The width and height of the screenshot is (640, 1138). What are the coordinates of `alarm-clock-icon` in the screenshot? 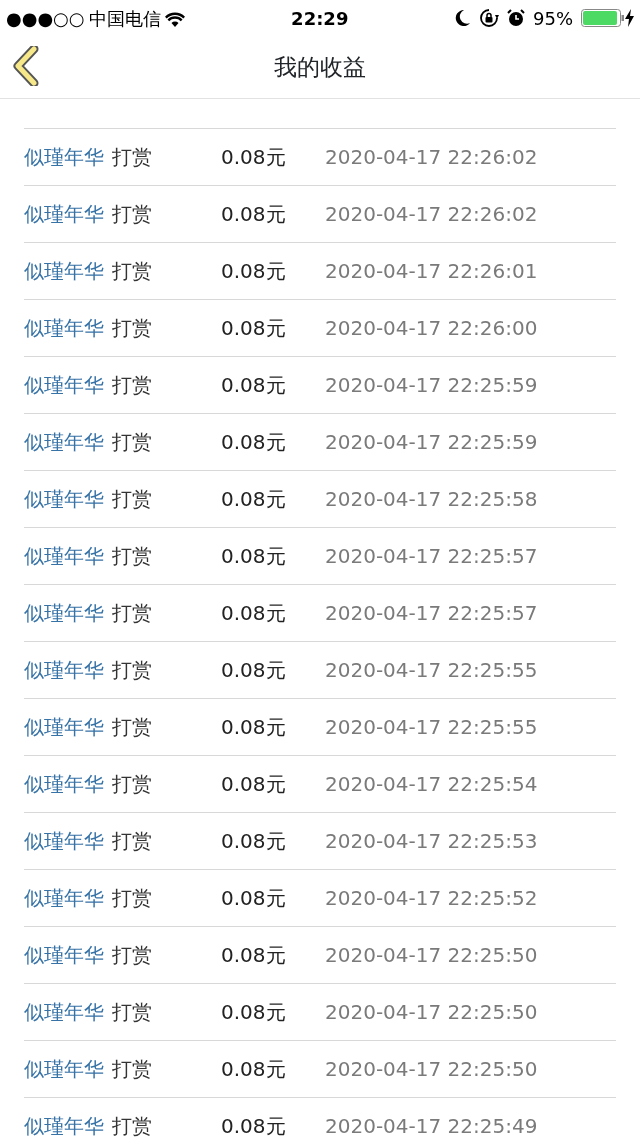 It's located at (516, 18).